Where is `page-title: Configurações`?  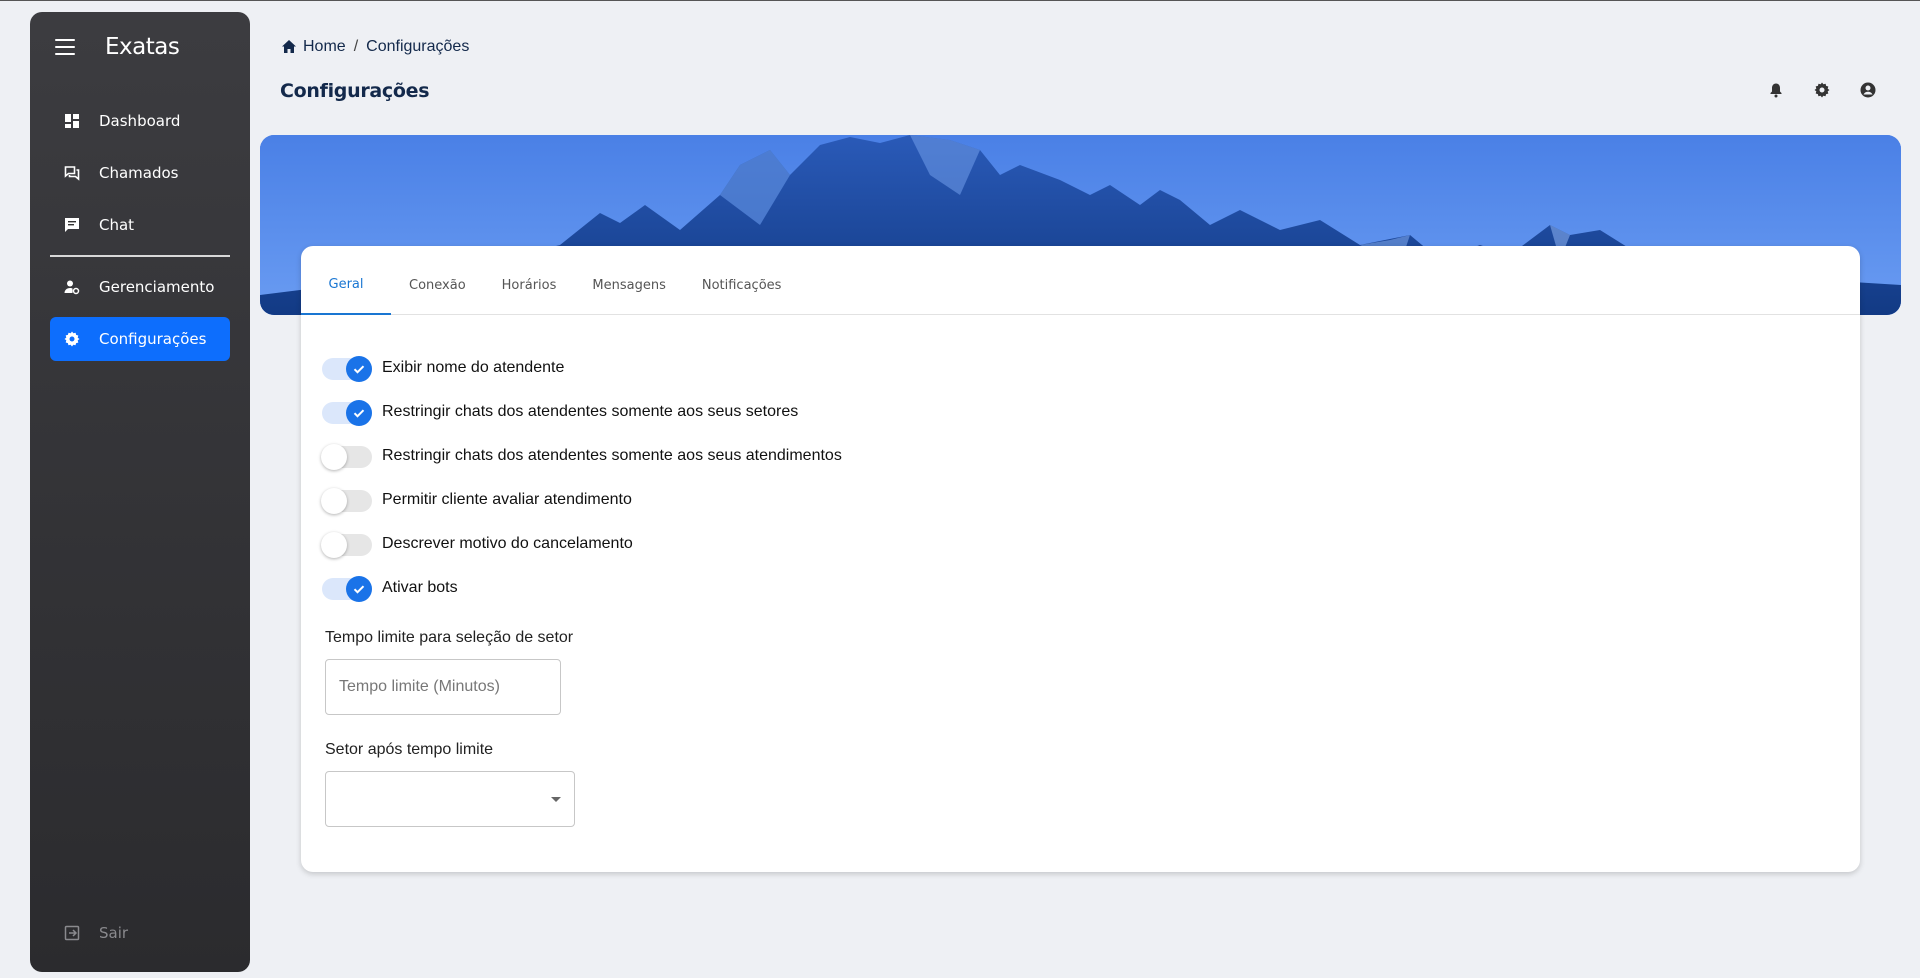 page-title: Configurações is located at coordinates (355, 91).